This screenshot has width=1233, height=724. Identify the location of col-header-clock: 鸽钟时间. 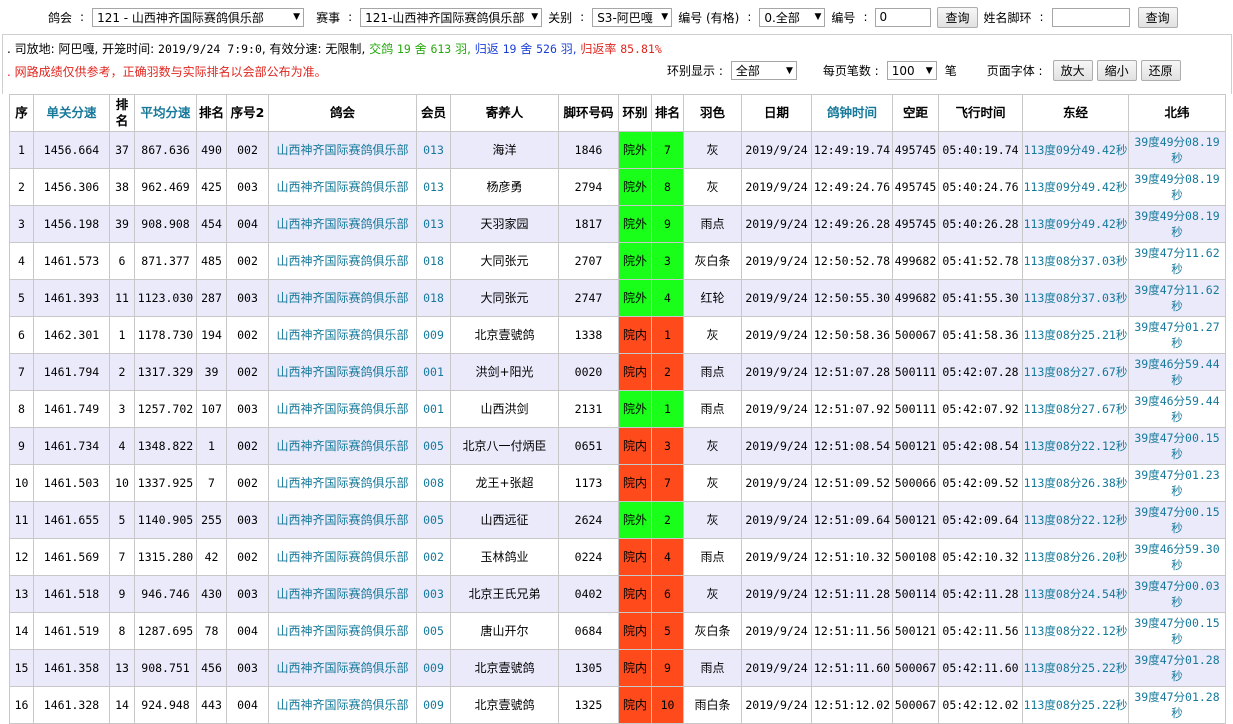
(852, 113).